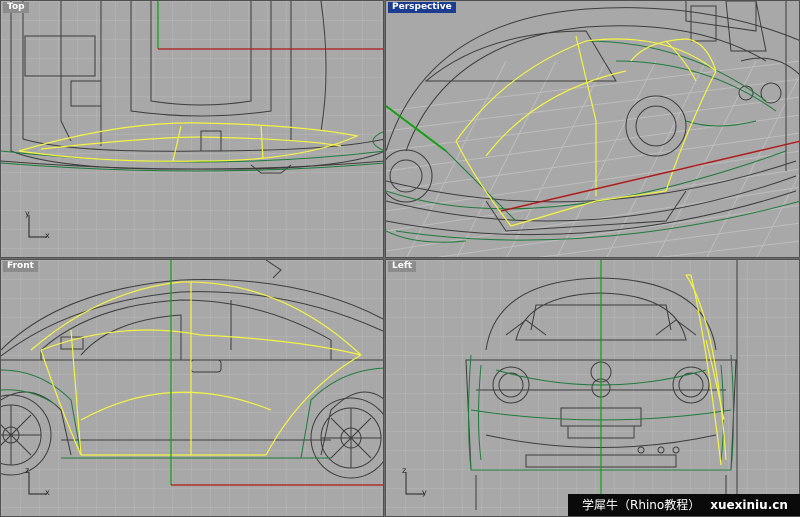 The image size is (800, 517). What do you see at coordinates (16, 7) in the screenshot?
I see `viewport-label-top: Top` at bounding box center [16, 7].